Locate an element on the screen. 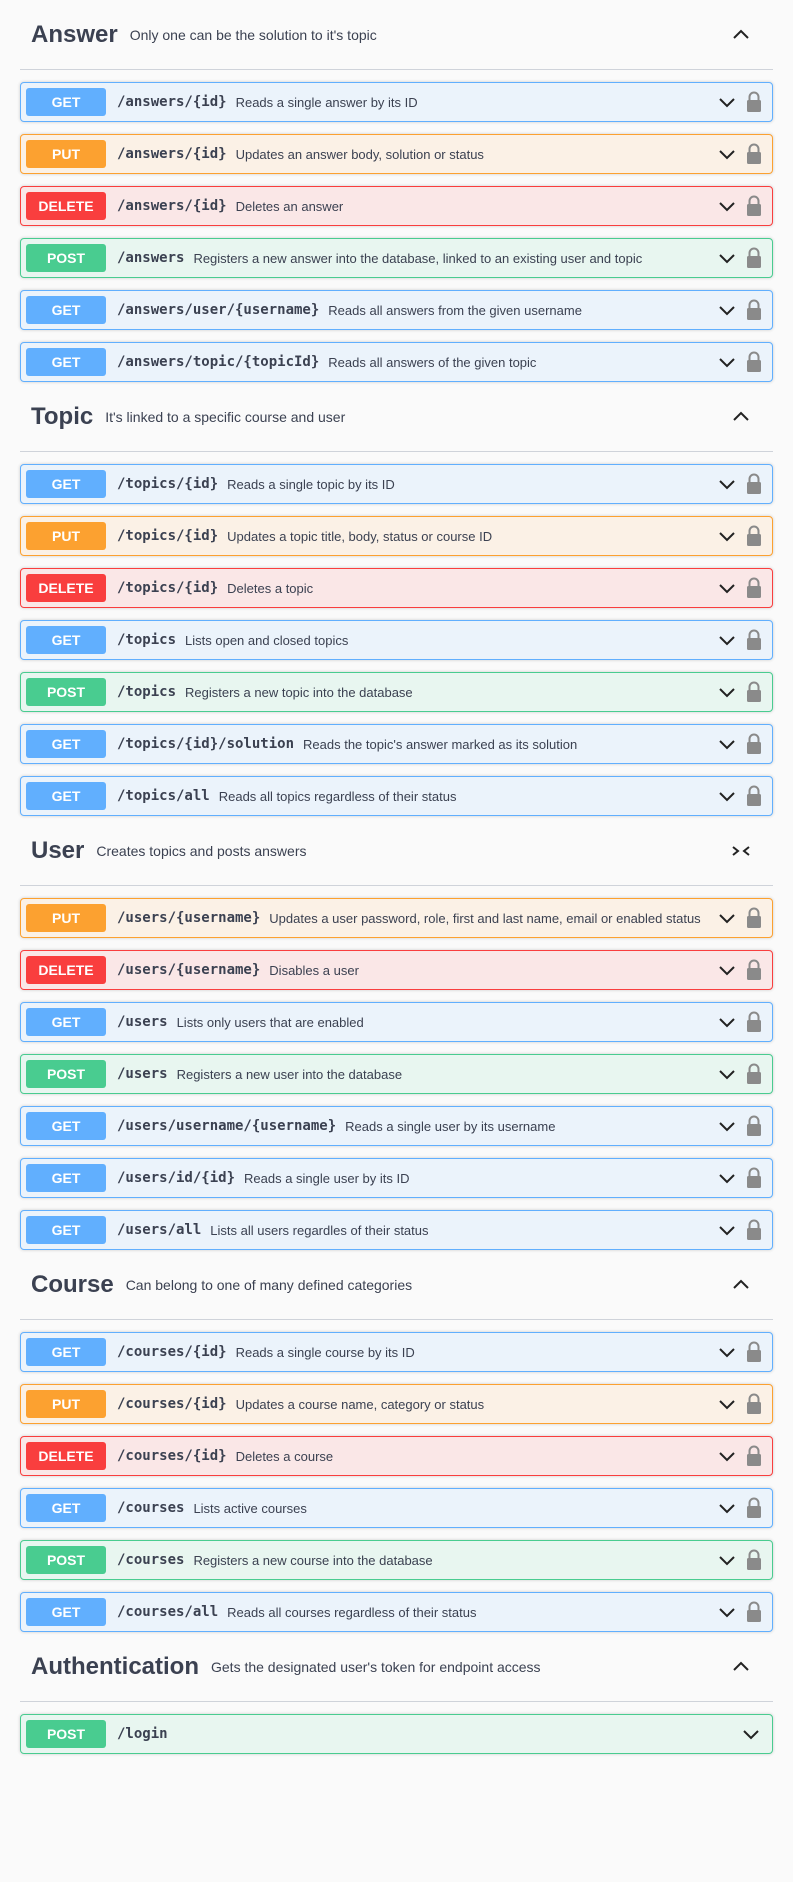 This screenshot has width=793, height=1882. chevron-down-icon is located at coordinates (727, 744).